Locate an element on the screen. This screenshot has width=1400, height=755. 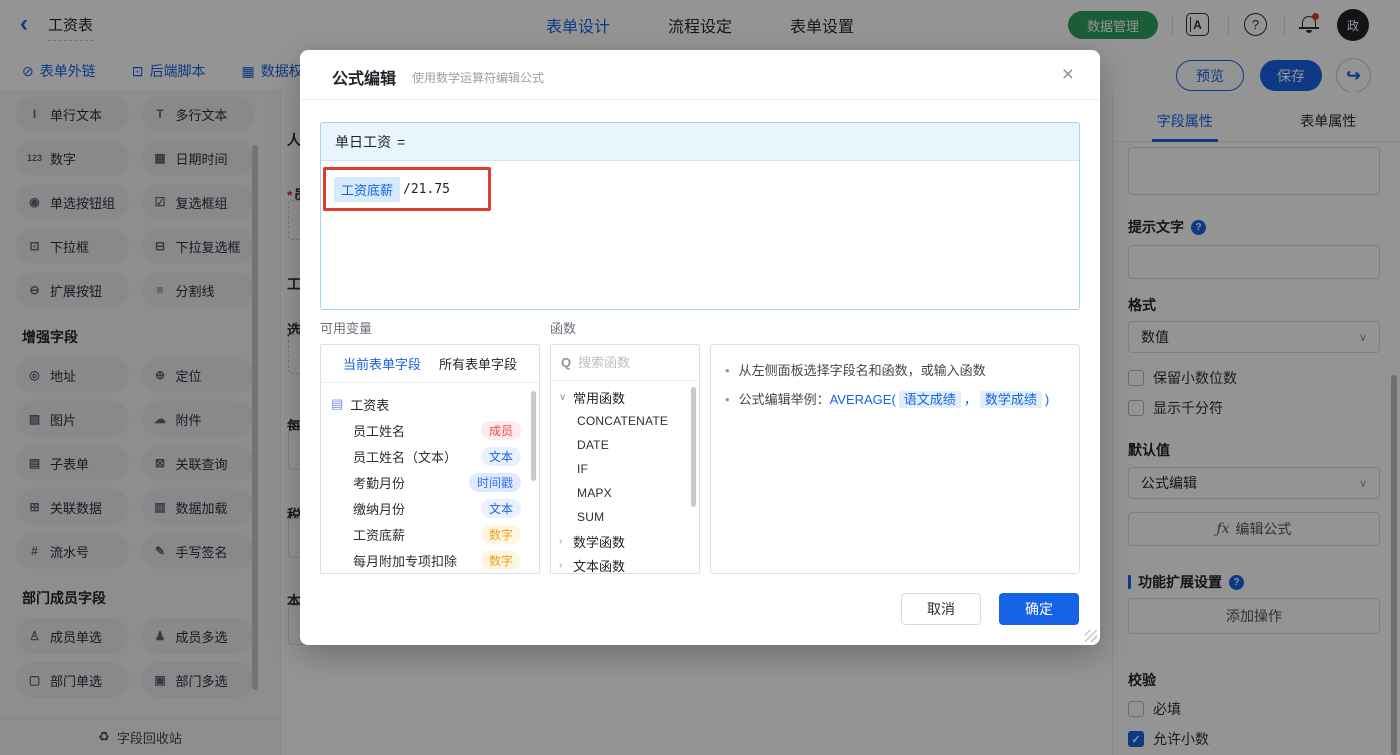
function-item-mapx: MAPX is located at coordinates (626, 493).